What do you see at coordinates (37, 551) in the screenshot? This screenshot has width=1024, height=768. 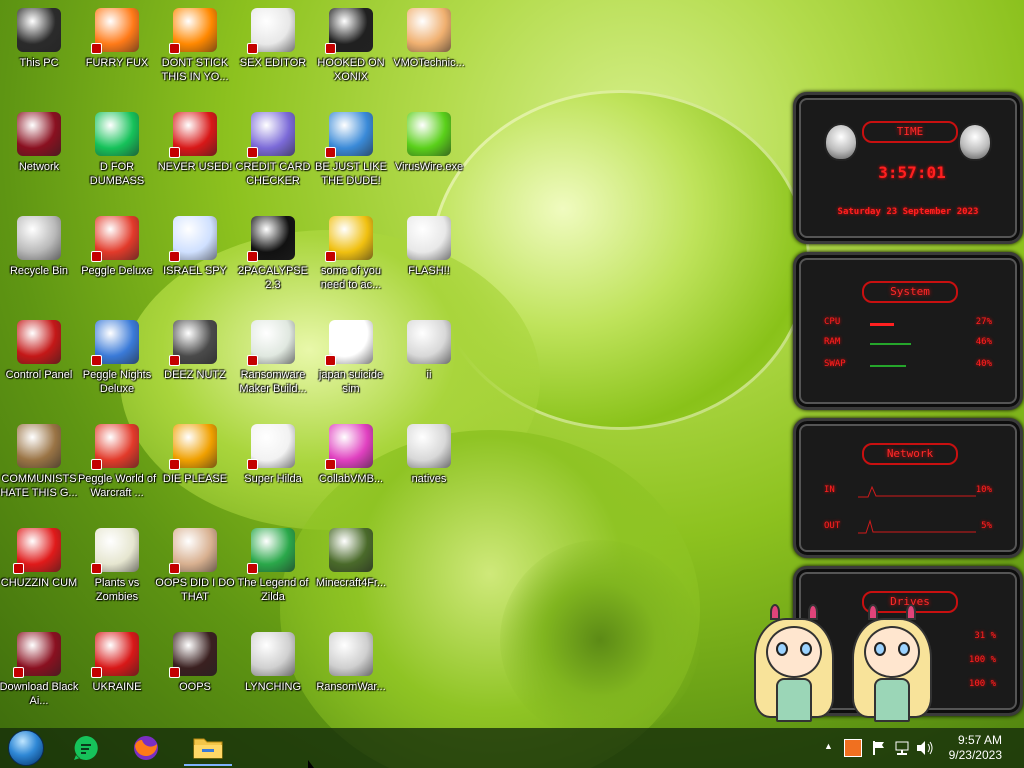 I see `chuzzle-icon` at bounding box center [37, 551].